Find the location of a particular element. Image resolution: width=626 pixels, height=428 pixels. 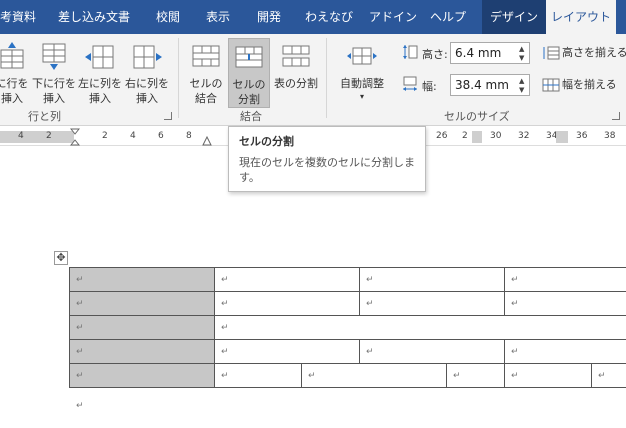

insert-left-line2: 挿入 is located at coordinates (100, 98).